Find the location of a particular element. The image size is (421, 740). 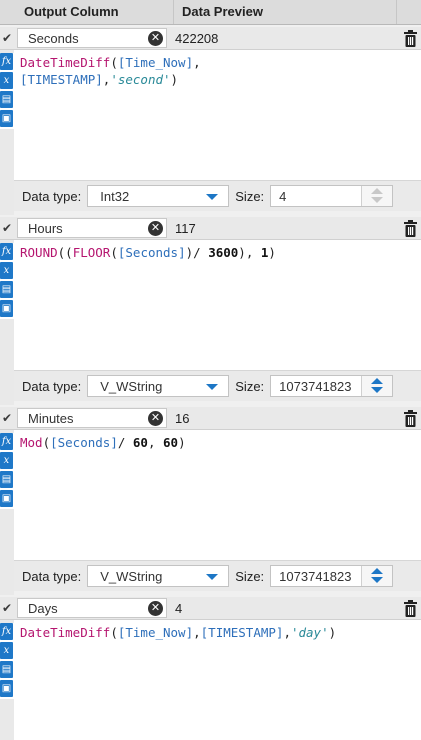

data-preview-value: 4 is located at coordinates (179, 608).